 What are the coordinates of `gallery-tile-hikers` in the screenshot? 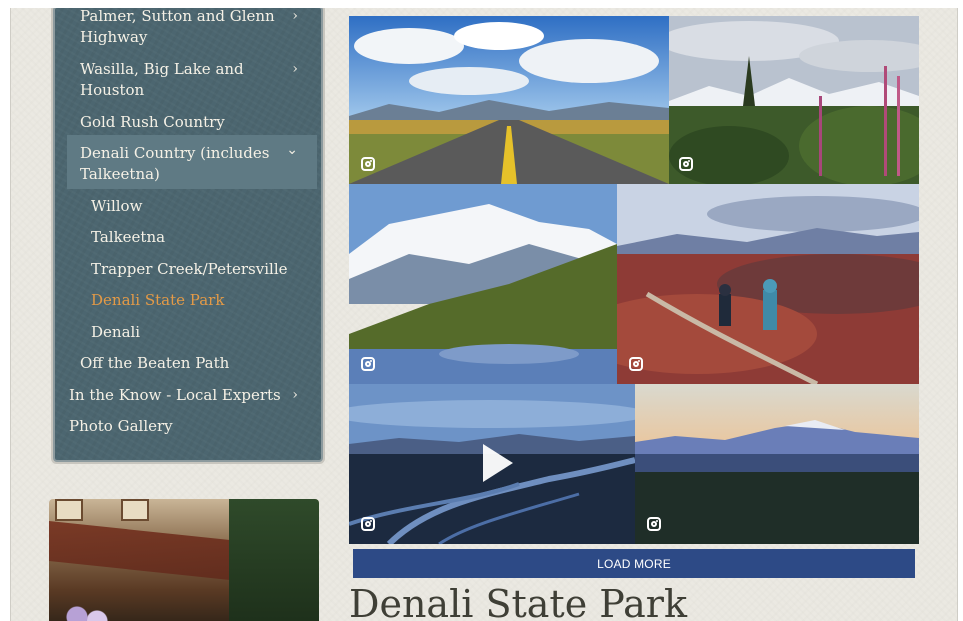 It's located at (768, 284).